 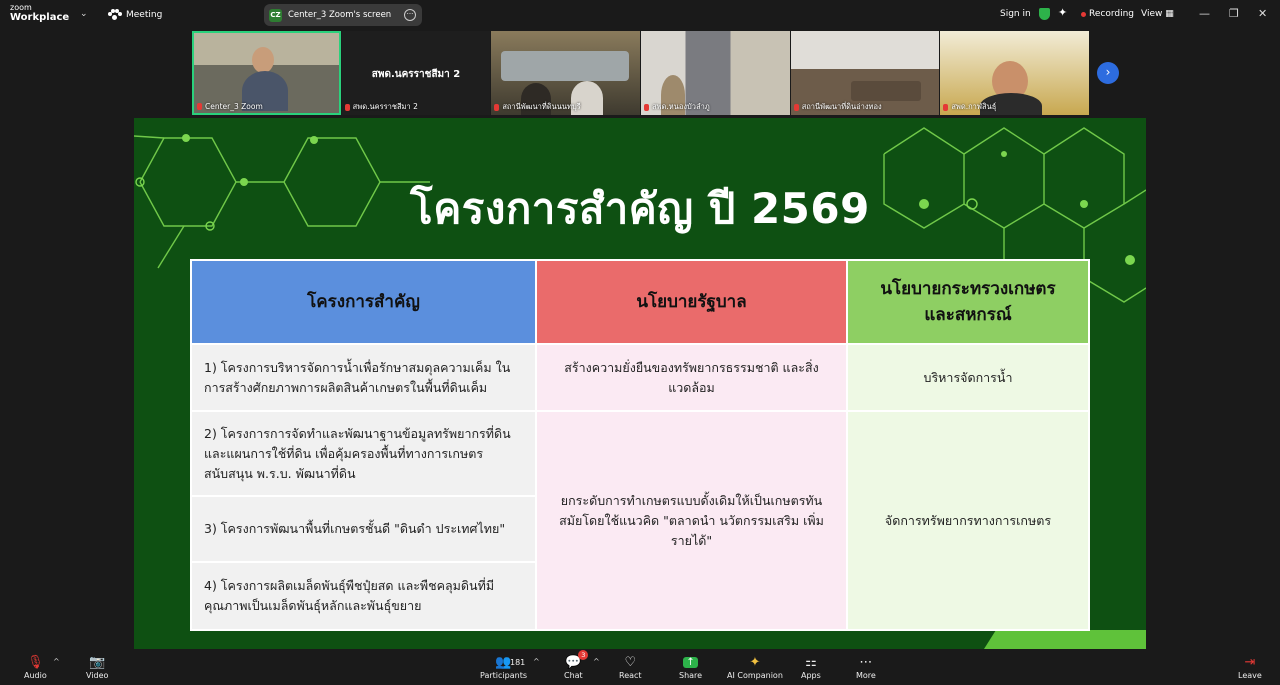 I want to click on participant-tag: สพด.นครราชสีมา 2, so click(x=381, y=107).